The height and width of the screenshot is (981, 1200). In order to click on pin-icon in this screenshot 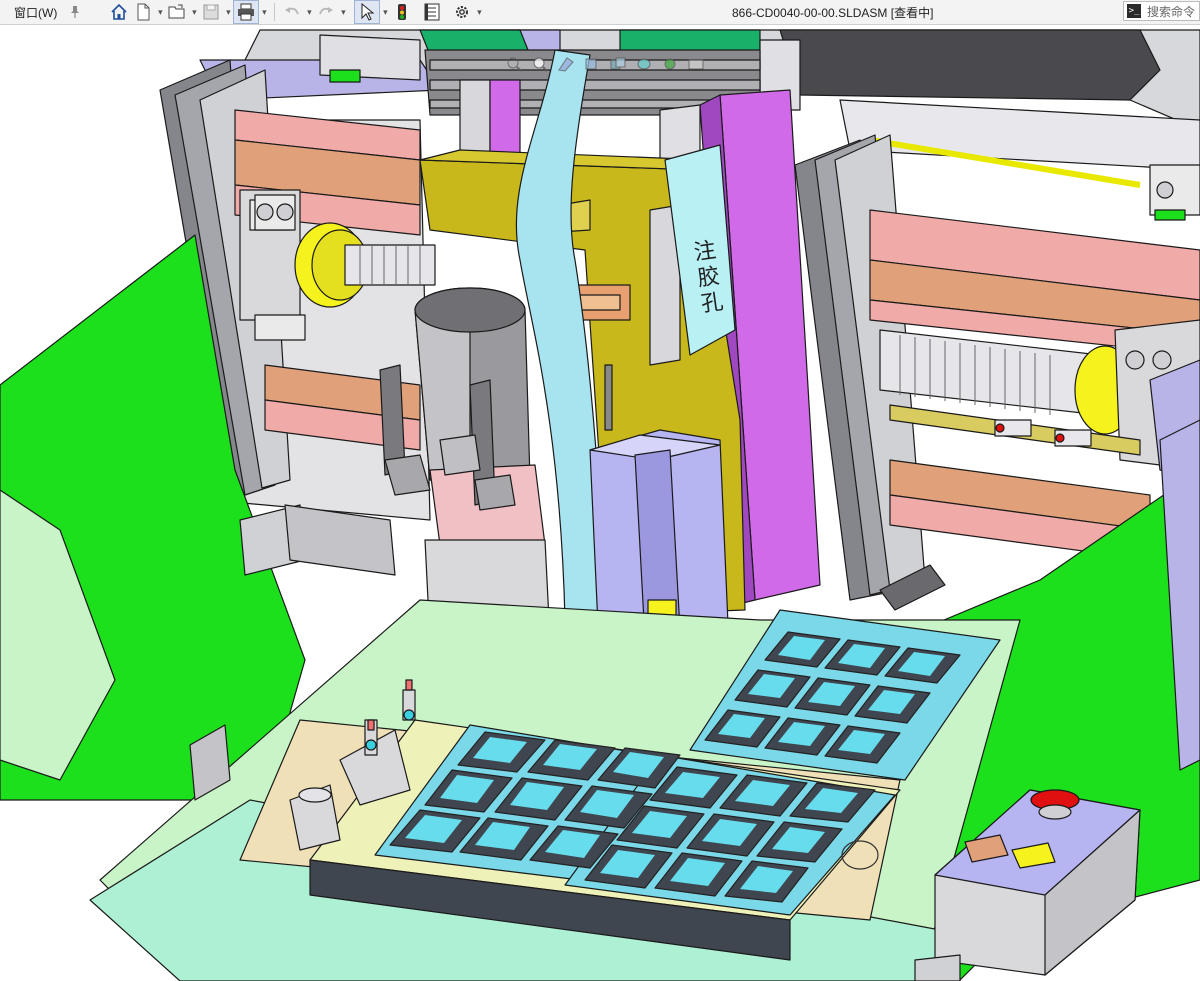, I will do `click(75, 12)`.